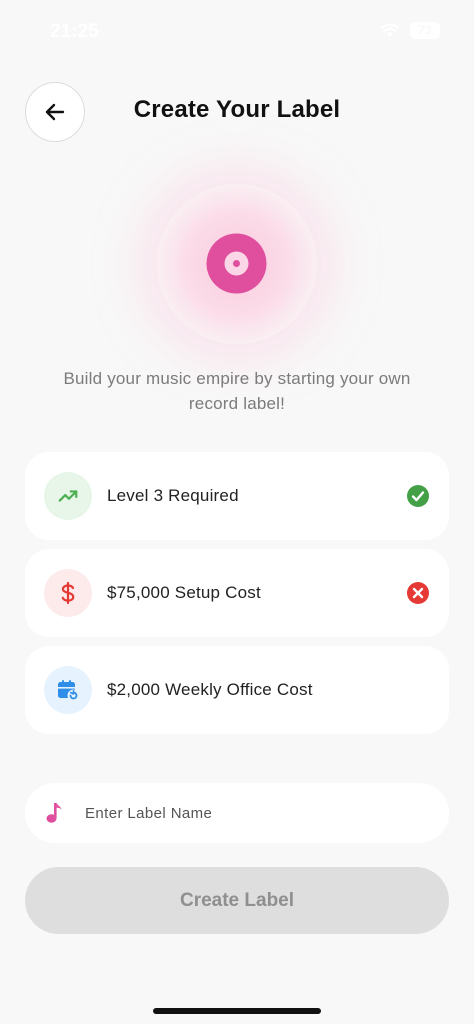 This screenshot has width=474, height=1024. I want to click on requirement-weekly-cost: $2,000 Weekly Office Cost, so click(237, 690).